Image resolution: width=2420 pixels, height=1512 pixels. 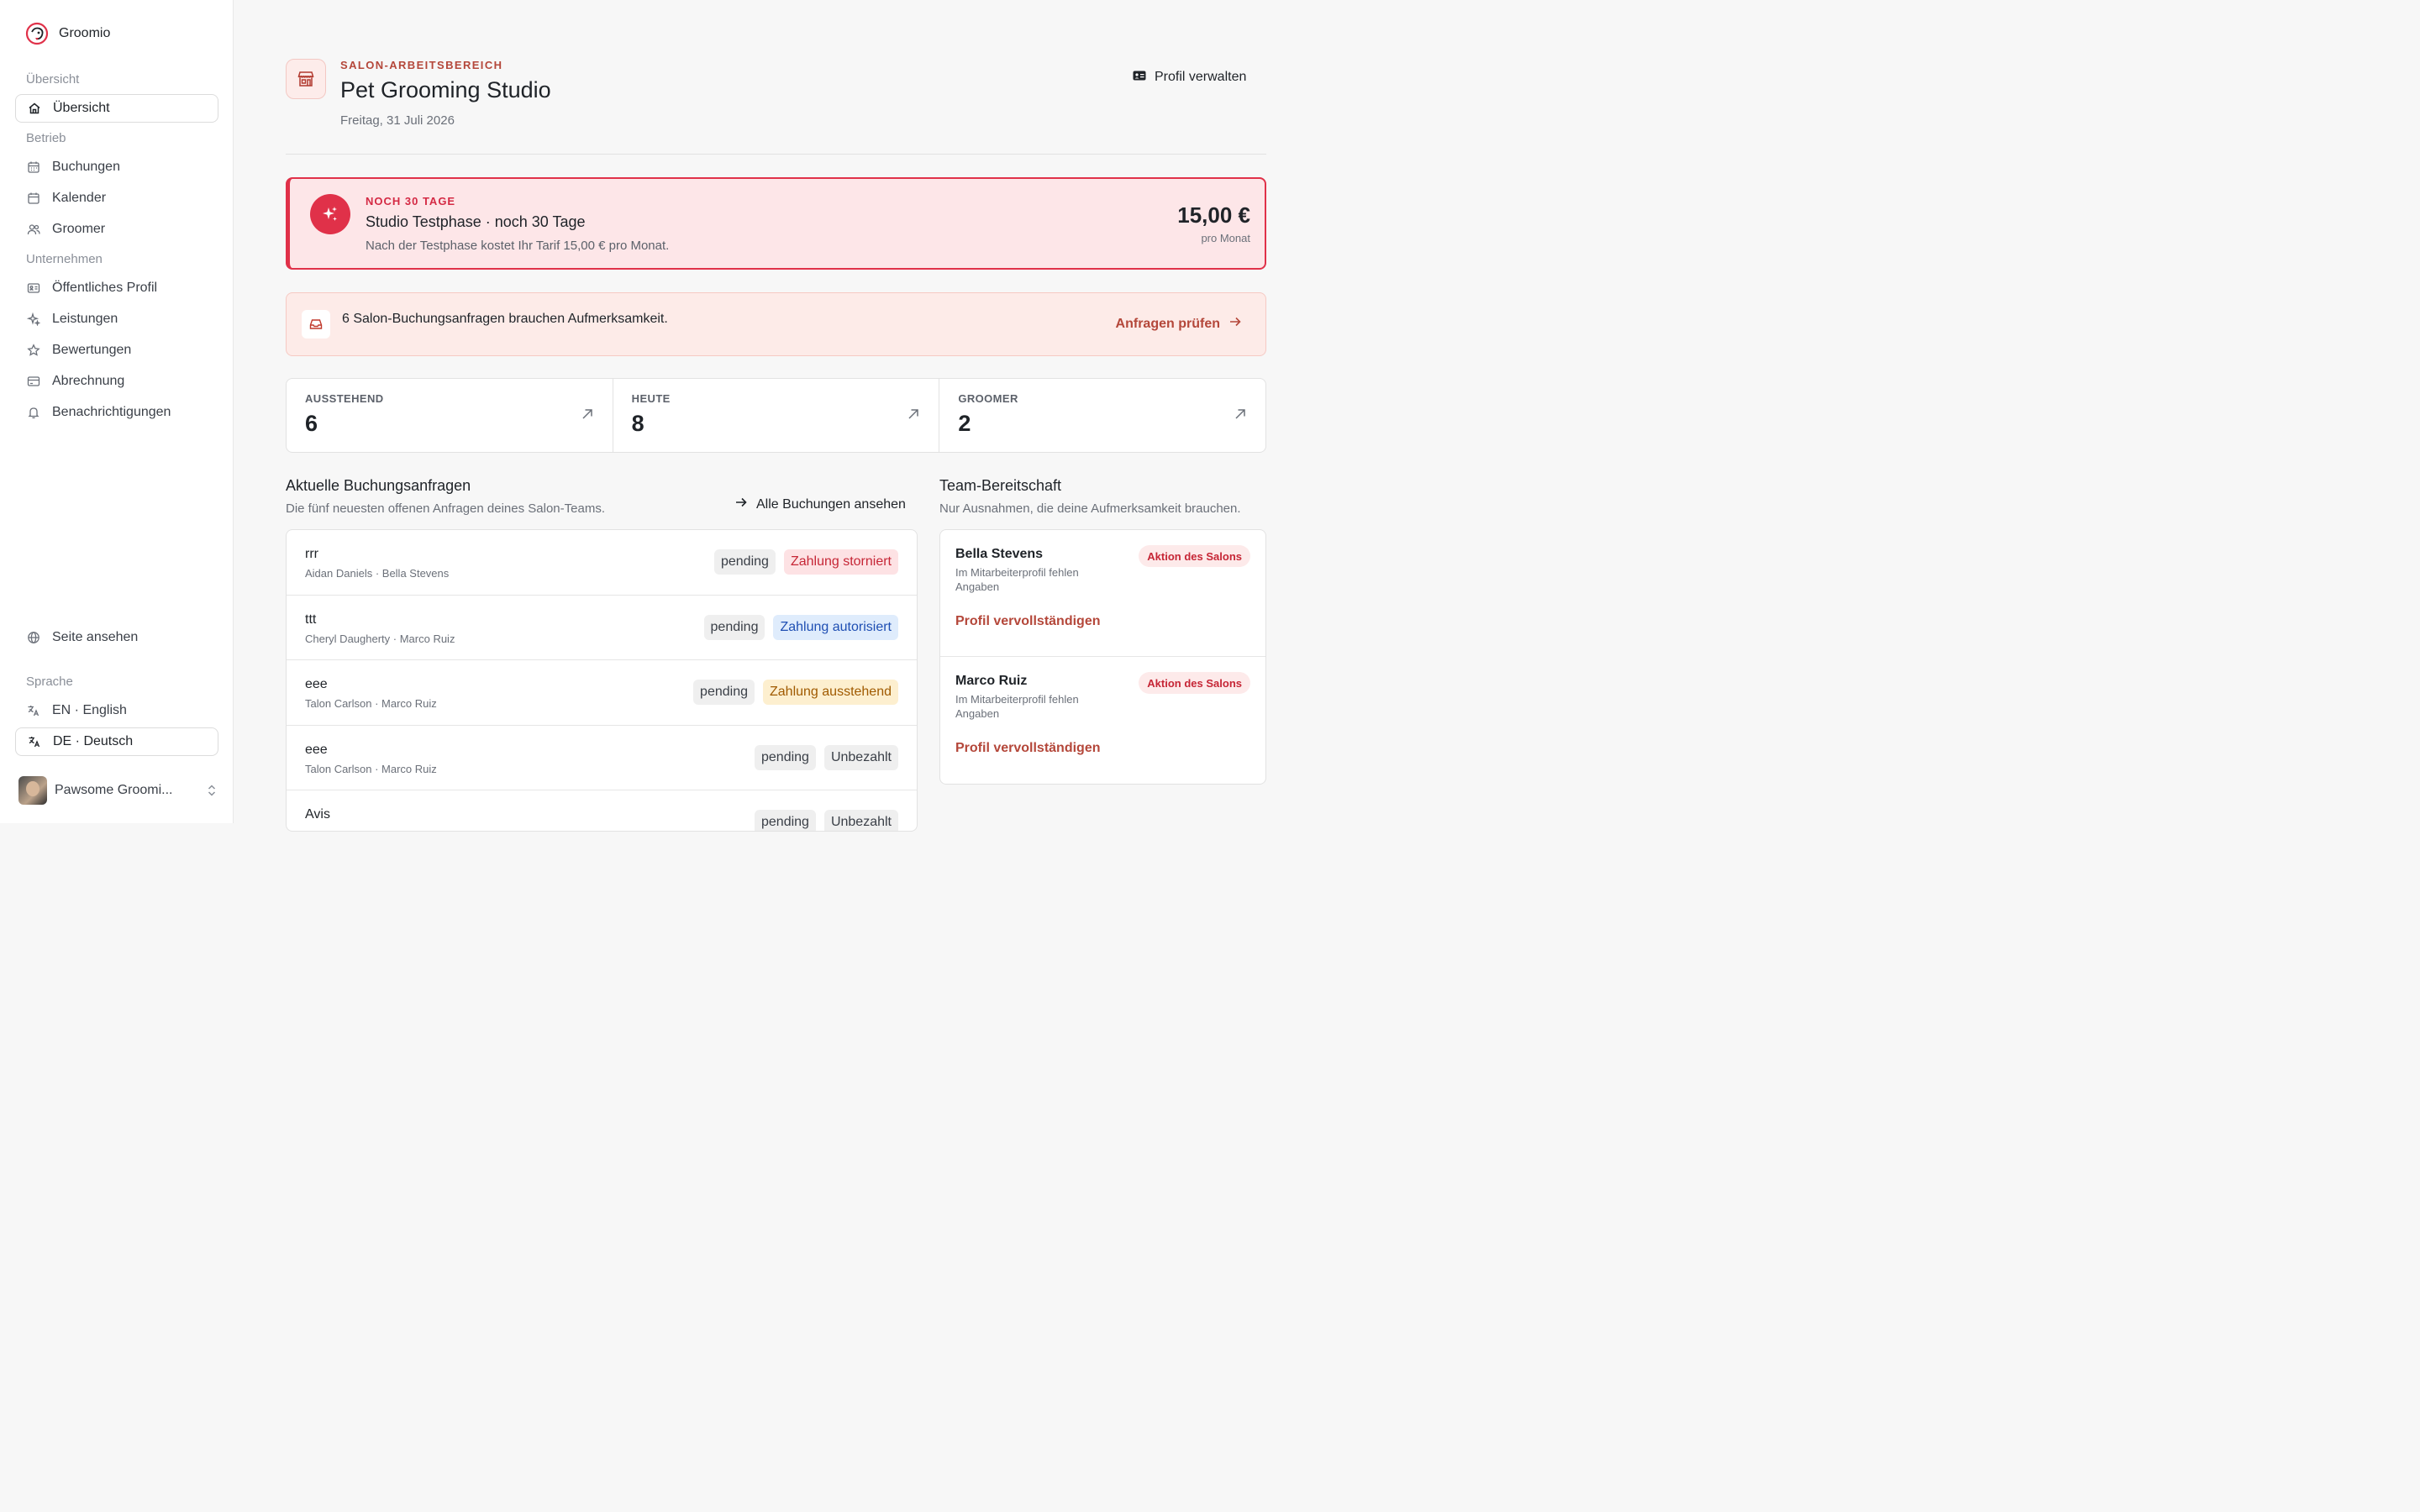 What do you see at coordinates (835, 627) in the screenshot?
I see `payment-badge: Zahlung autorisiert` at bounding box center [835, 627].